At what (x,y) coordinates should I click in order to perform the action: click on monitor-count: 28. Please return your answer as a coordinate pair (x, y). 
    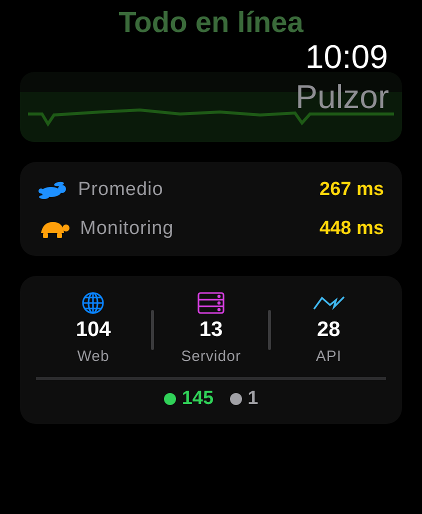
    Looking at the image, I should click on (328, 330).